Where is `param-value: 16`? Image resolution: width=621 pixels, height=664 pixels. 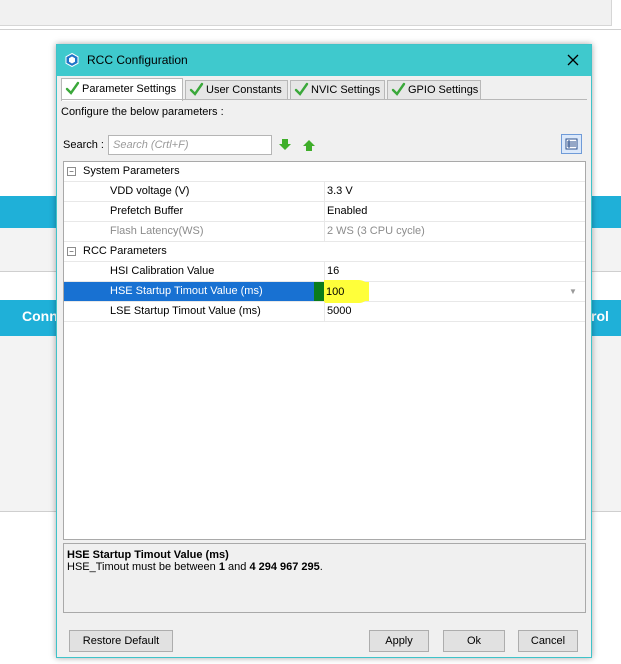 param-value: 16 is located at coordinates (454, 271).